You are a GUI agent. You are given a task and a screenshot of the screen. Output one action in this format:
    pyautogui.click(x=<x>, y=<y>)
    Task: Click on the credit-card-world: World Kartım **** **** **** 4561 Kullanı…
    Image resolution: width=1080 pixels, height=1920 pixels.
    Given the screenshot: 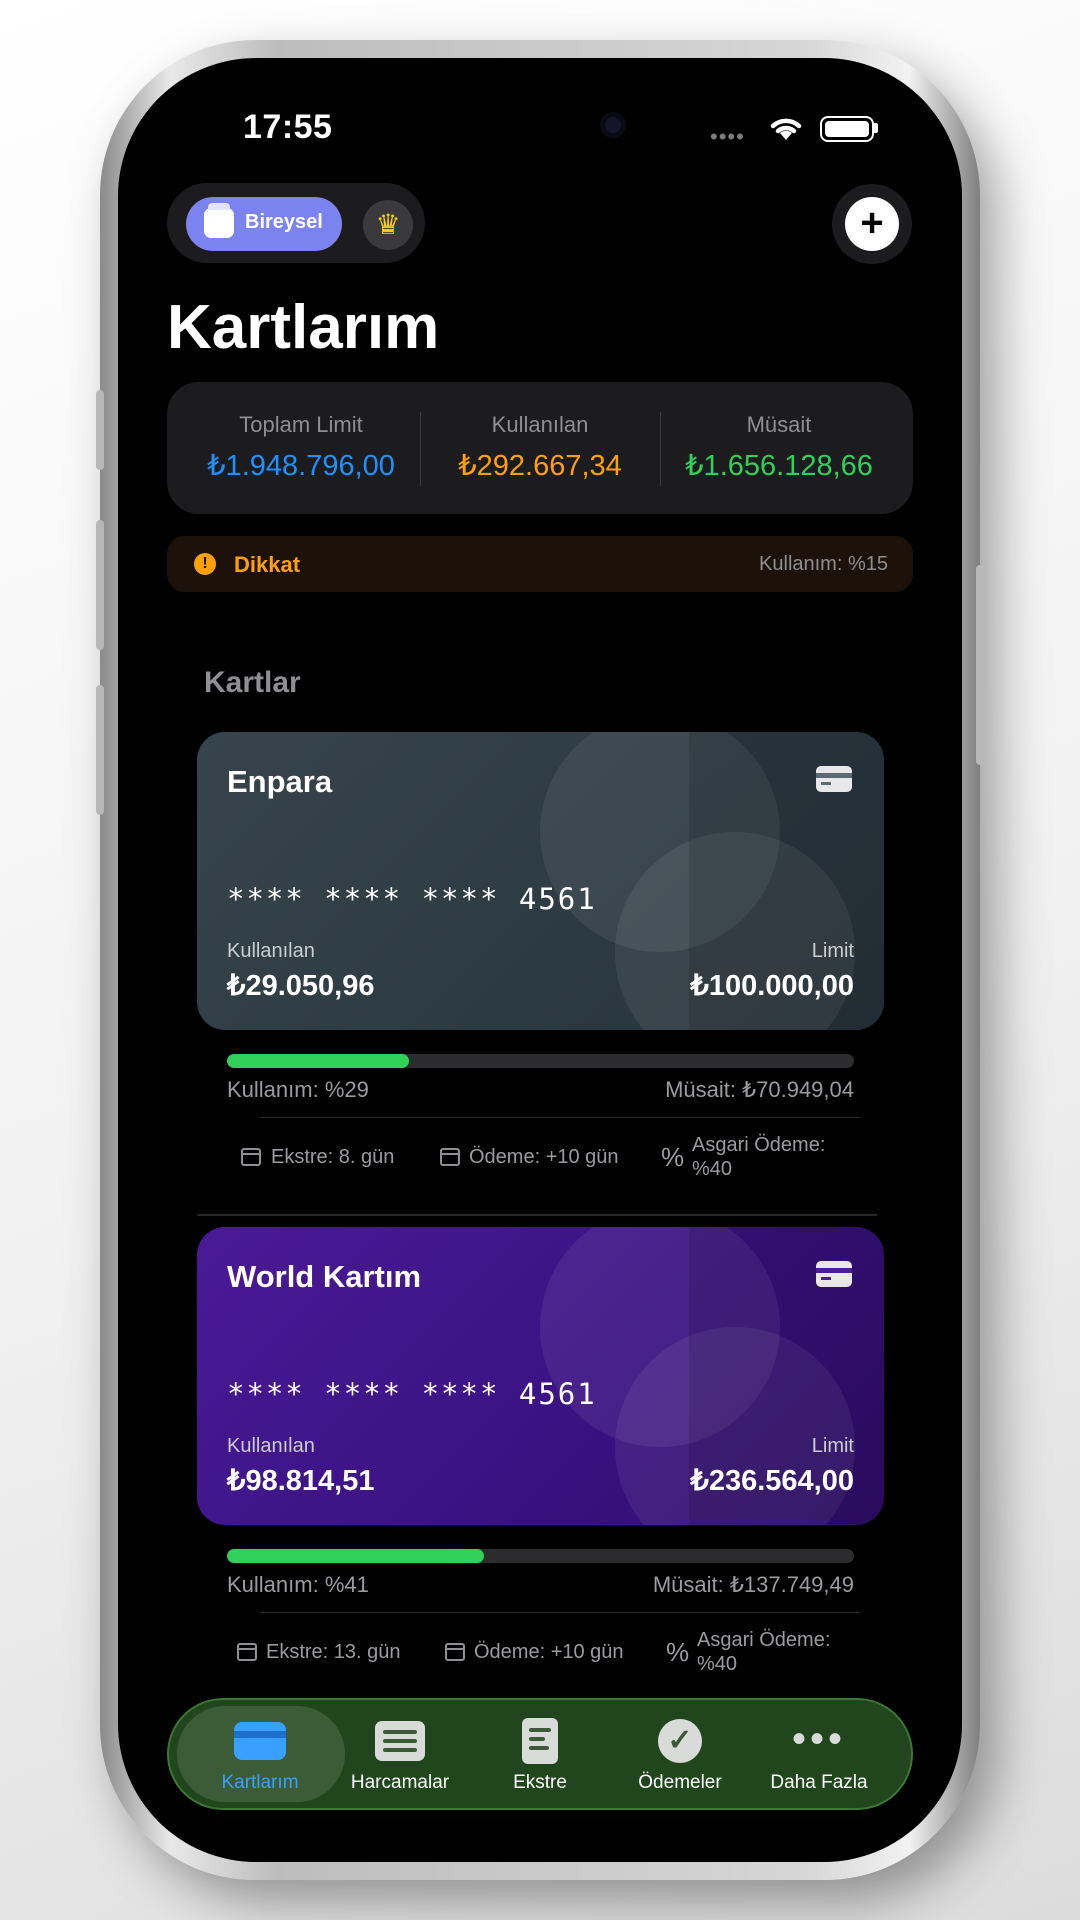 What is the action you would take?
    pyautogui.click(x=540, y=1376)
    